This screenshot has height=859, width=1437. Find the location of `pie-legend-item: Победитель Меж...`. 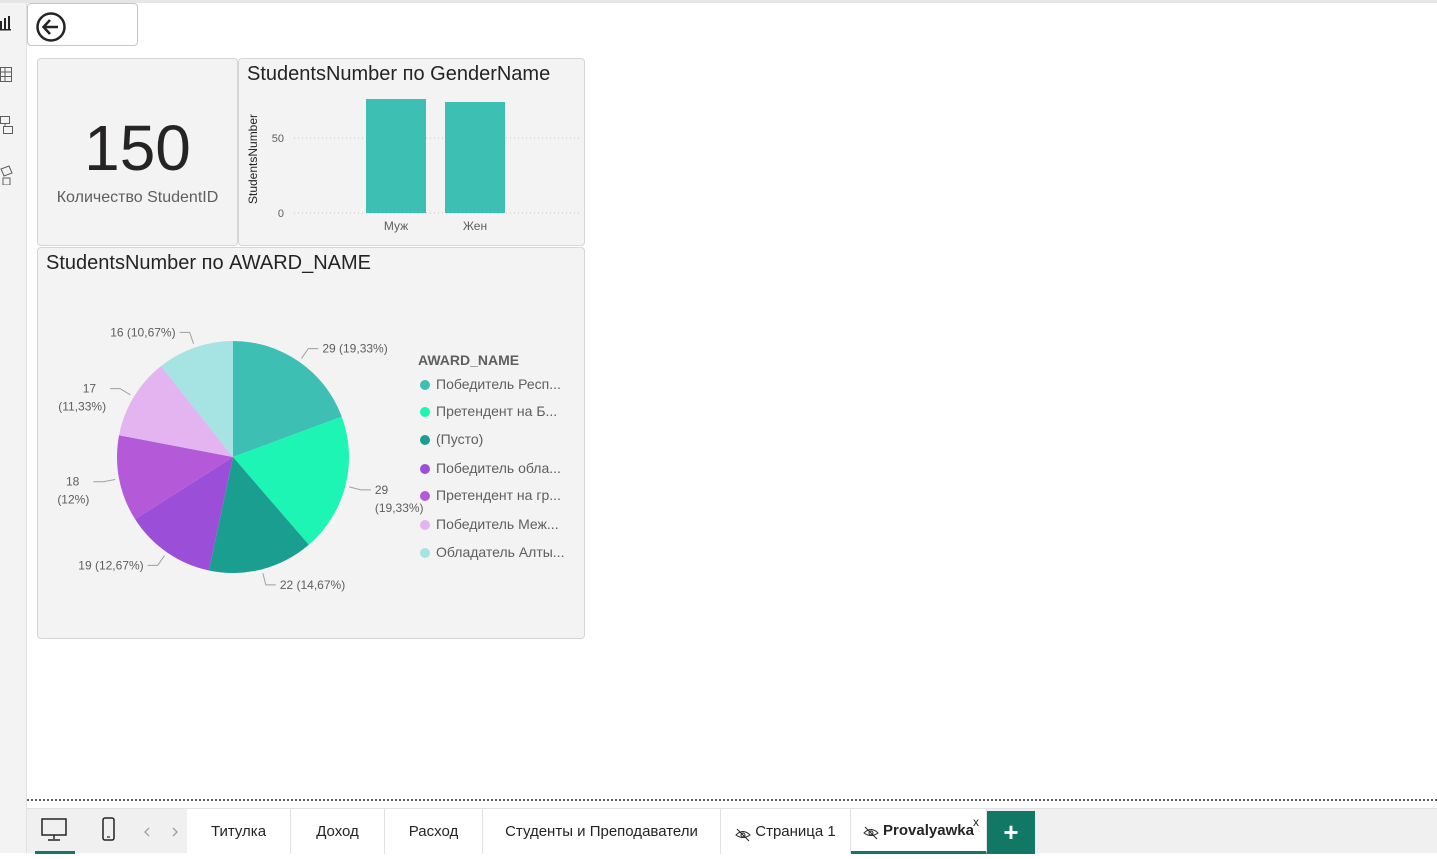

pie-legend-item: Победитель Меж... is located at coordinates (489, 524).